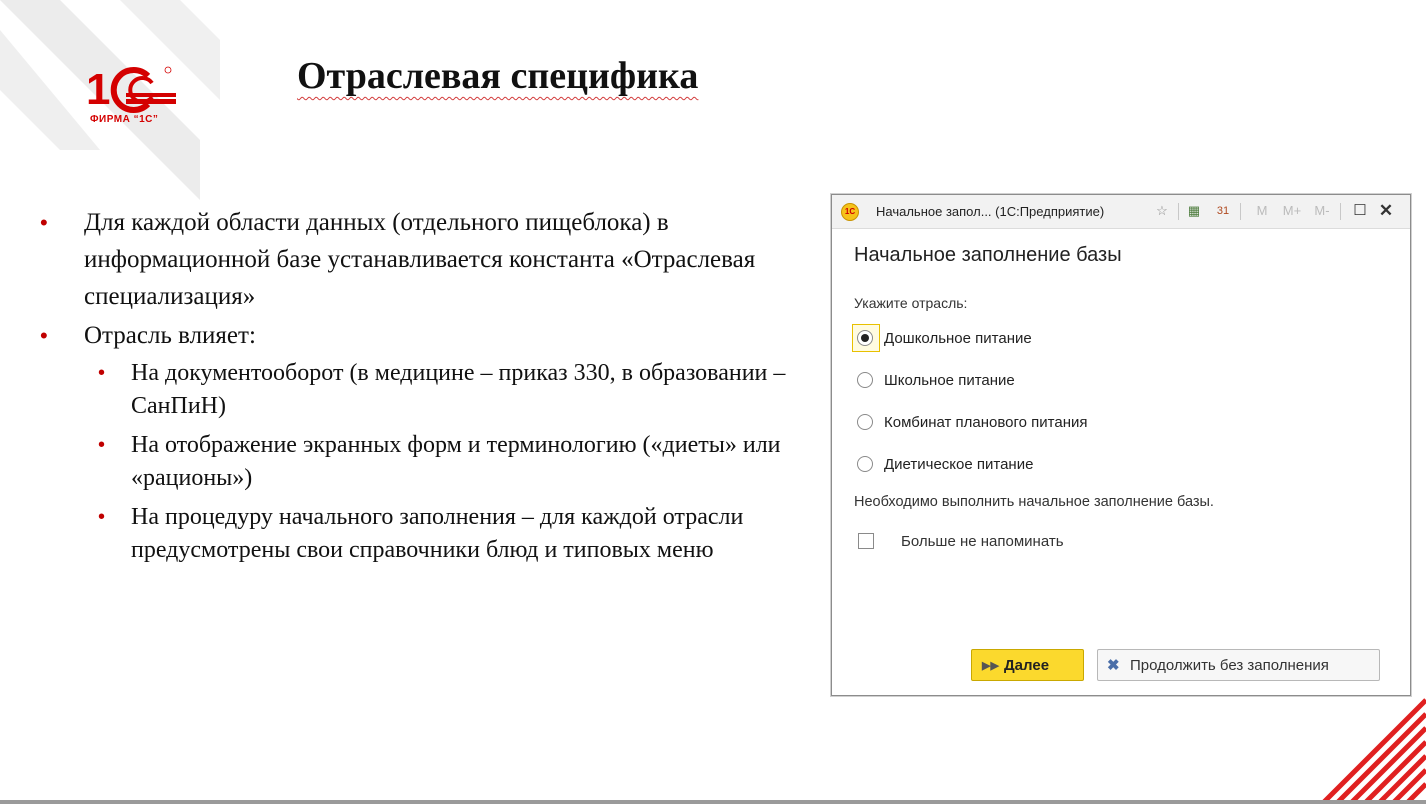 The width and height of the screenshot is (1426, 804). Describe the element at coordinates (959, 464) in the screenshot. I see `radio-label: Диетическое питание` at that location.